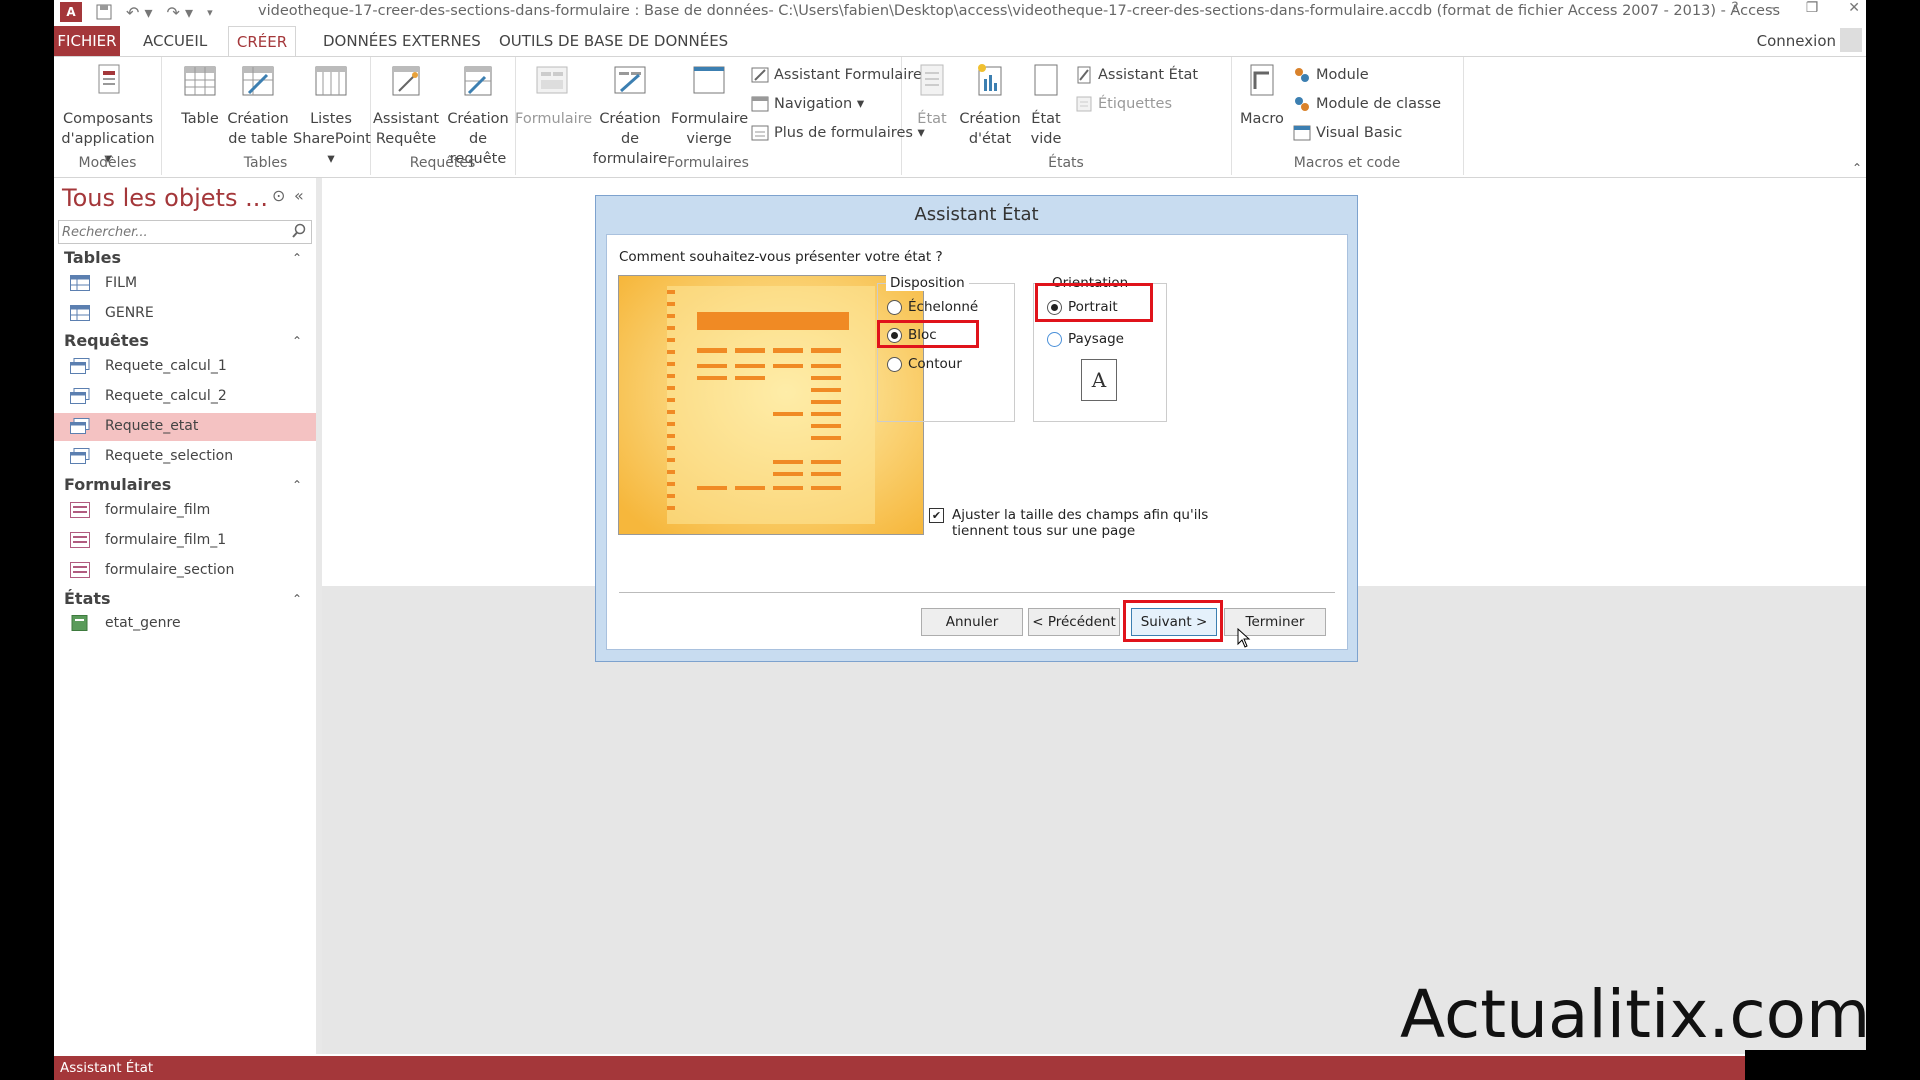 This screenshot has width=1920, height=1080. I want to click on radio-contour-circle, so click(894, 364).